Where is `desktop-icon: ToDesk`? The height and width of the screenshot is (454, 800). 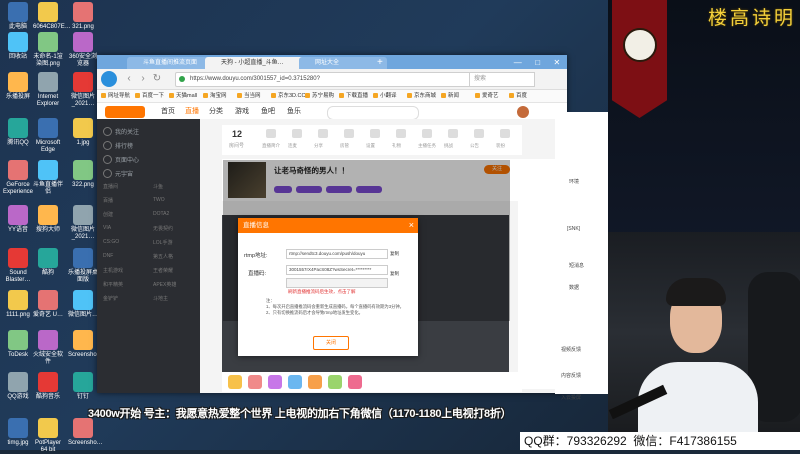 desktop-icon: ToDesk is located at coordinates (18, 344).